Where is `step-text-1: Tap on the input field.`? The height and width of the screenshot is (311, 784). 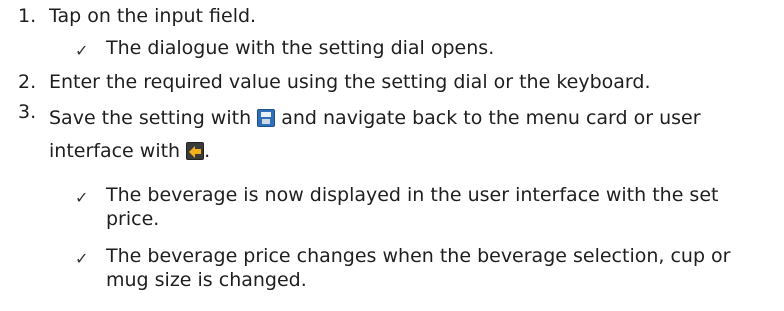 step-text-1: Tap on the input field. is located at coordinates (153, 16).